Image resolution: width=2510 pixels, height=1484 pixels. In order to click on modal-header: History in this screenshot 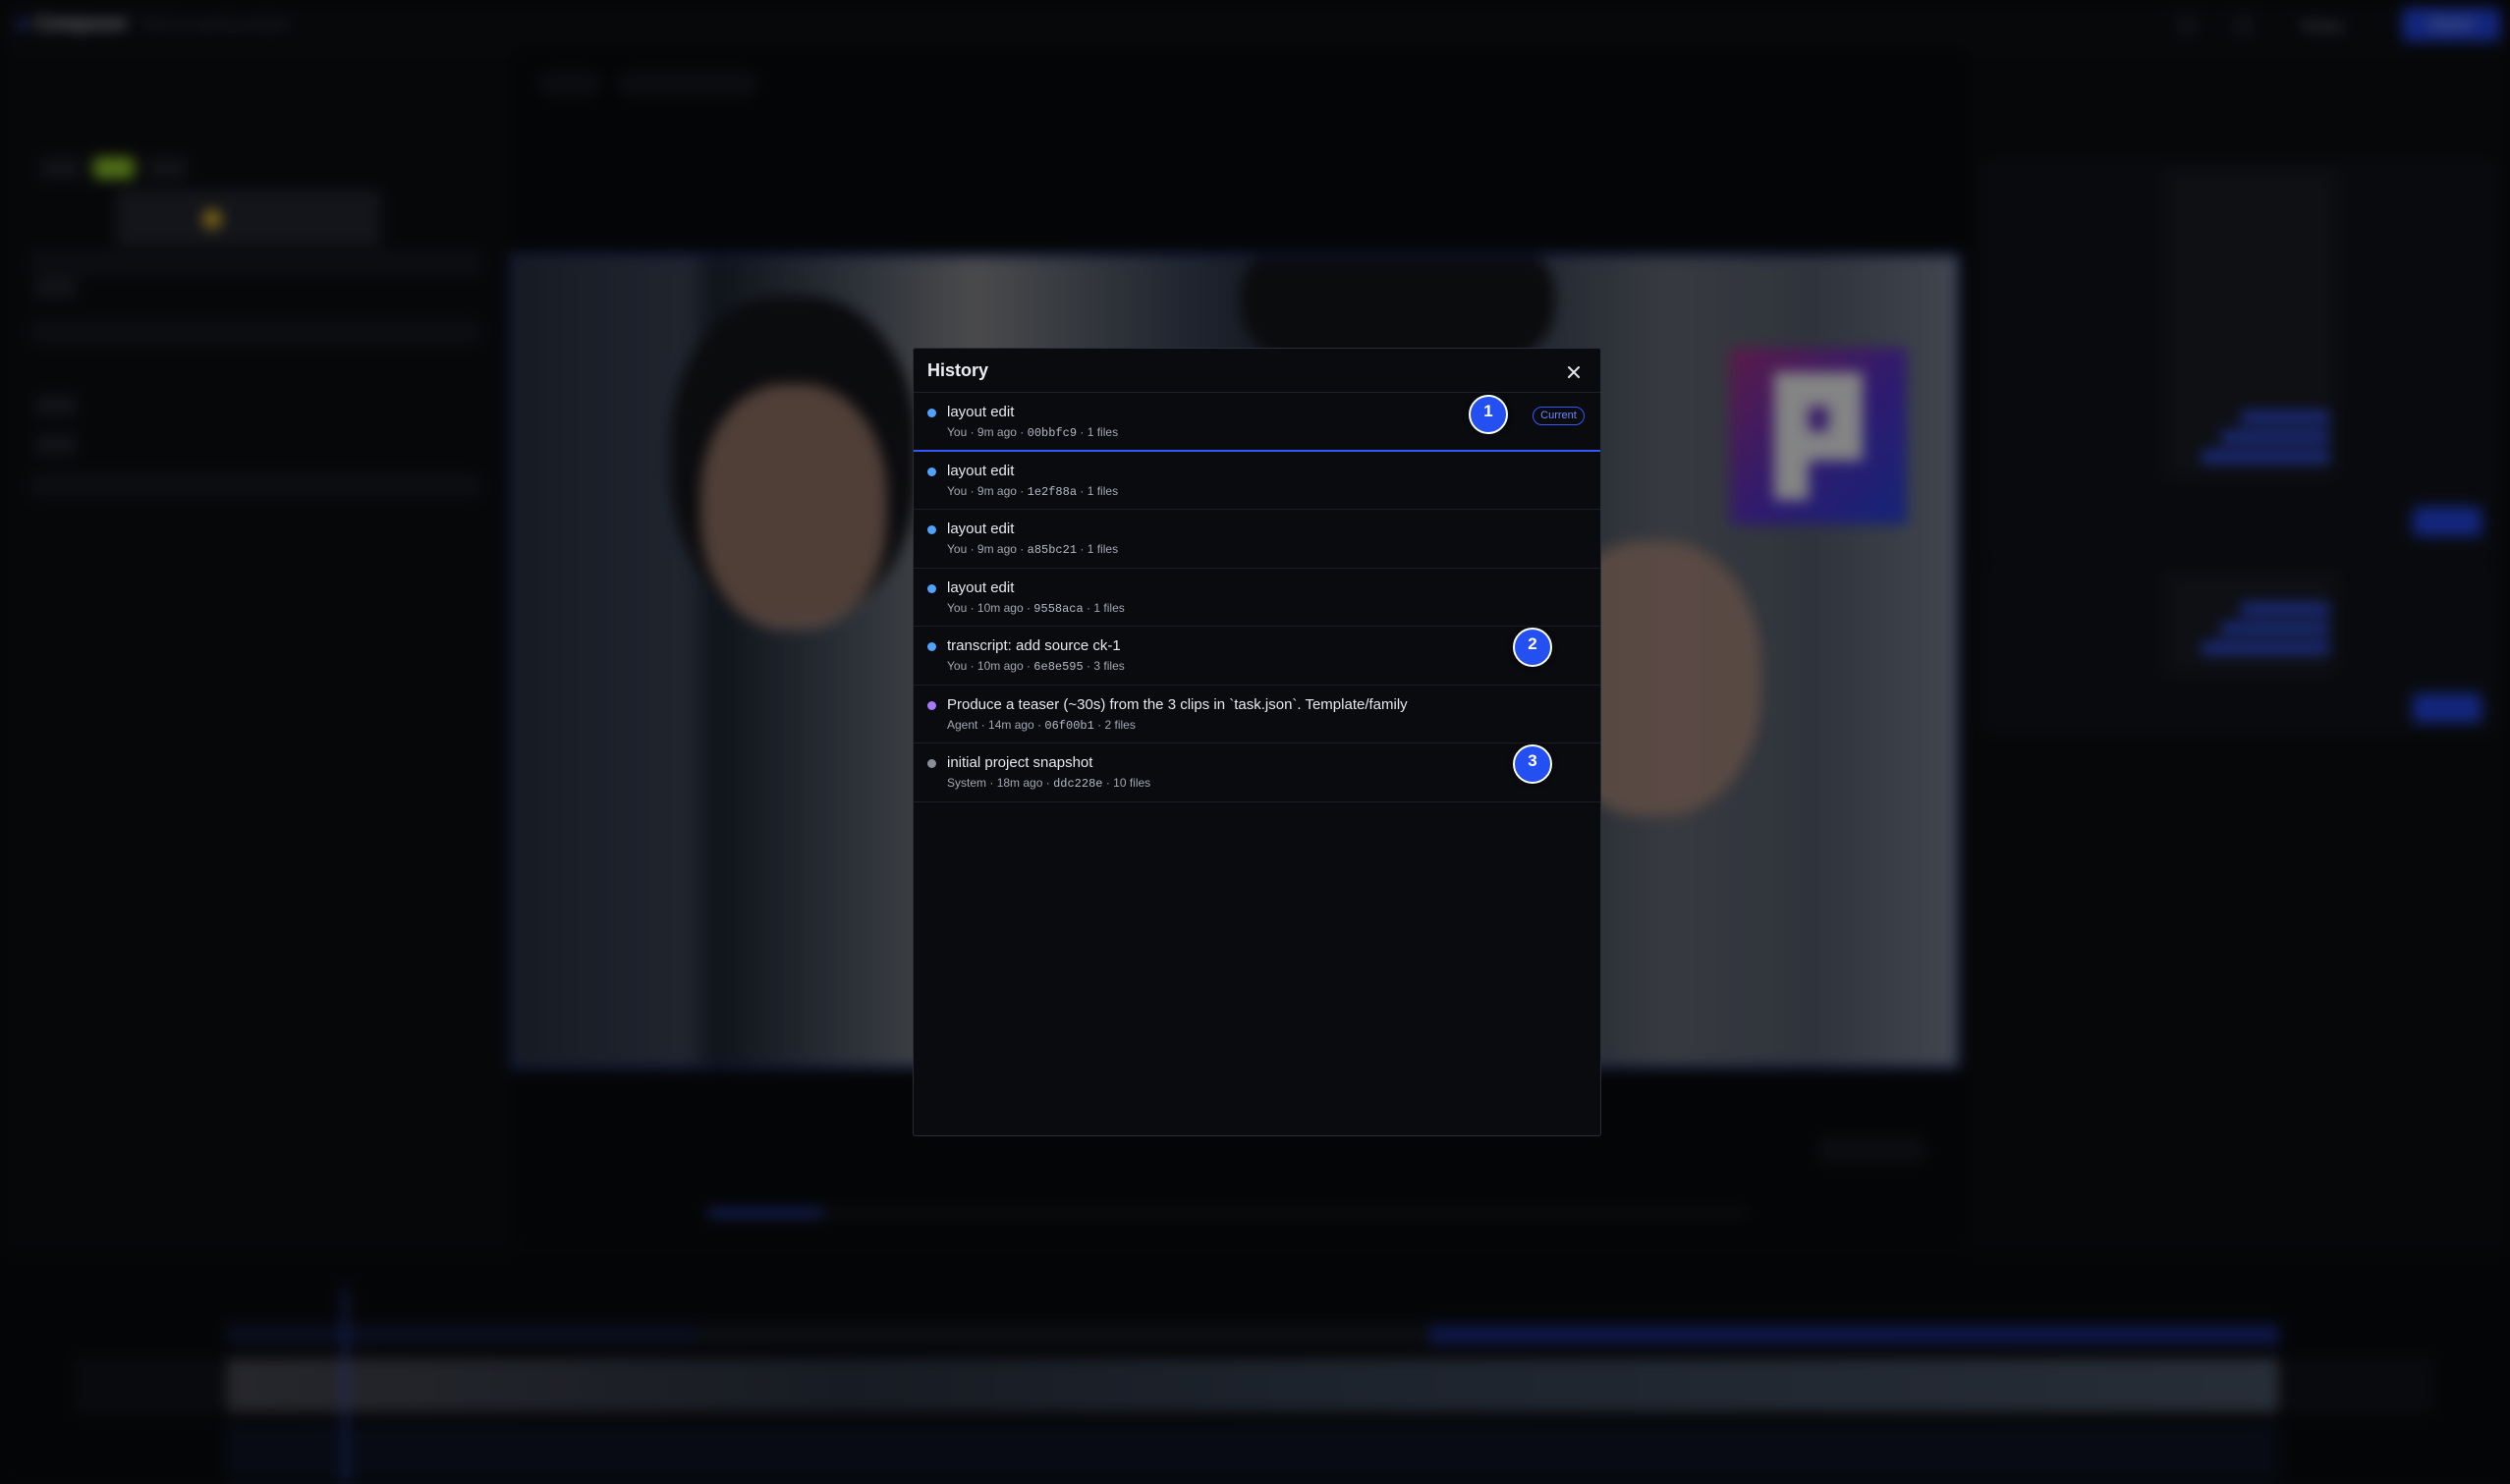, I will do `click(1257, 371)`.